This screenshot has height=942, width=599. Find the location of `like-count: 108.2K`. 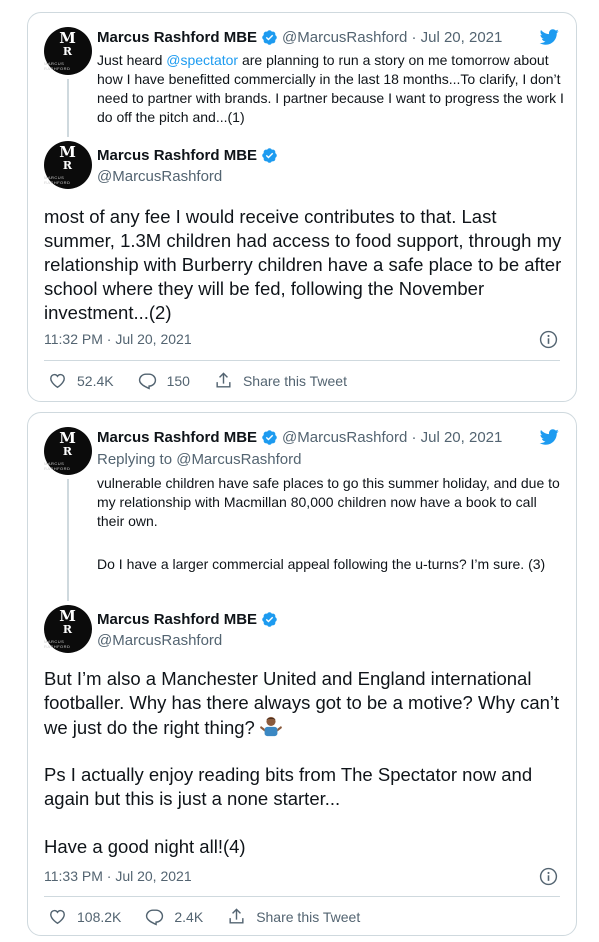

like-count: 108.2K is located at coordinates (99, 916).